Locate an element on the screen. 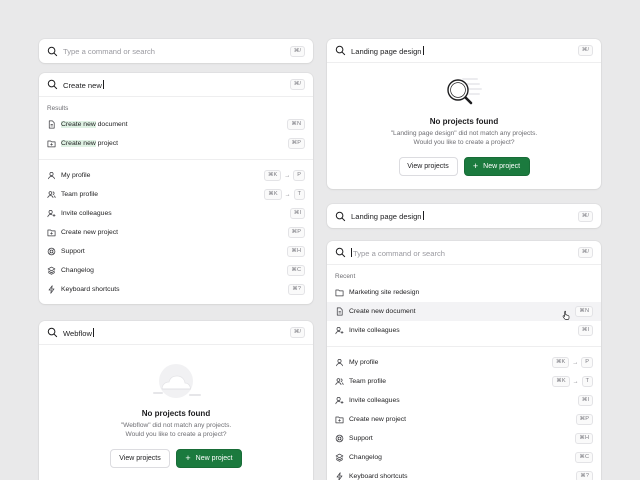  item-label: My profile is located at coordinates (364, 362).